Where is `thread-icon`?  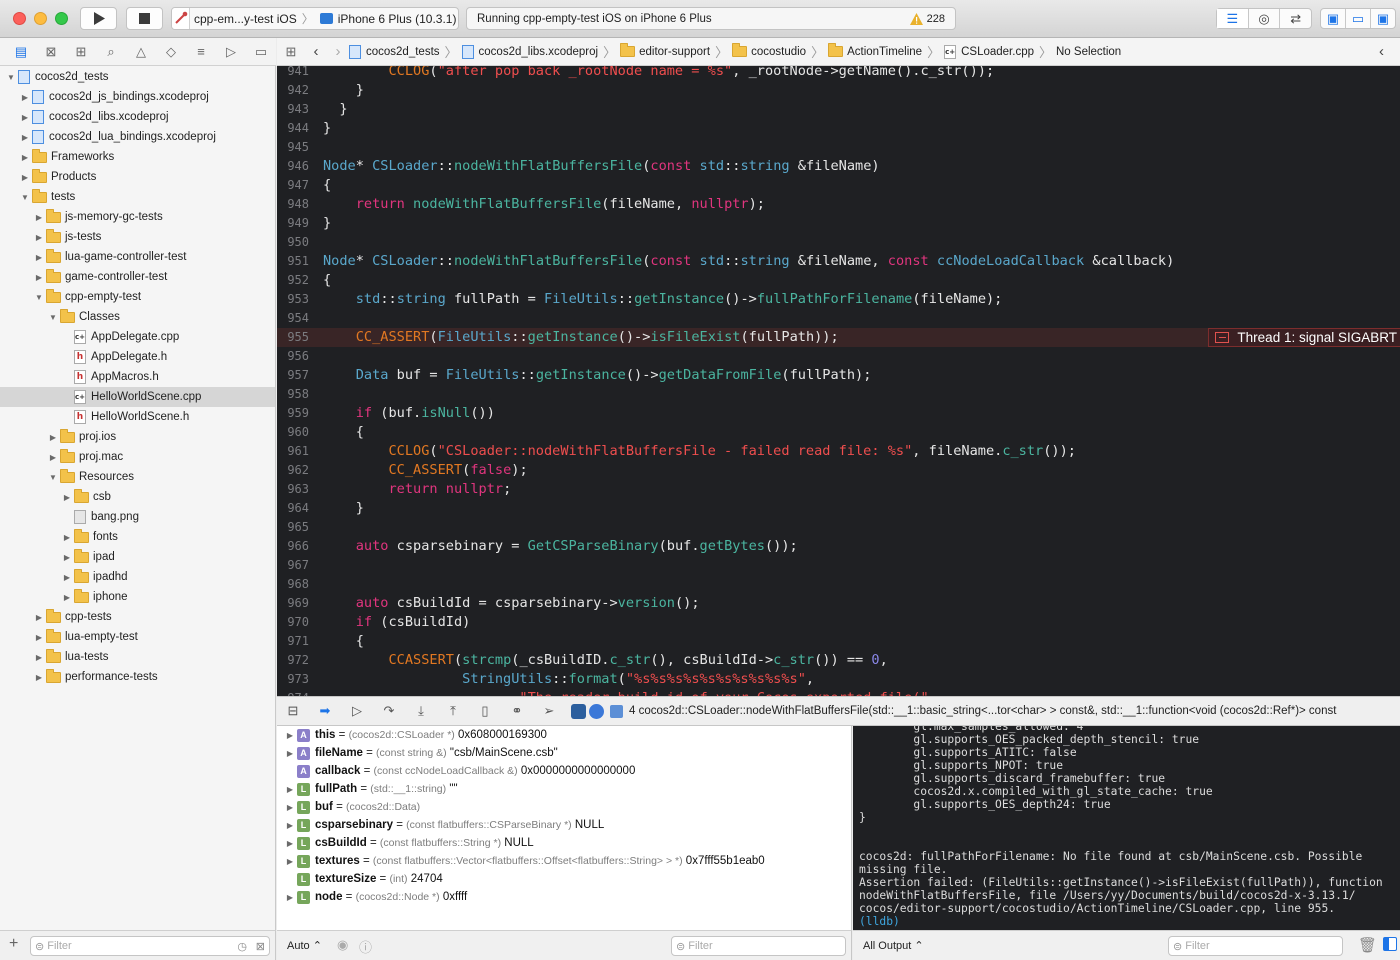 thread-icon is located at coordinates (596, 711).